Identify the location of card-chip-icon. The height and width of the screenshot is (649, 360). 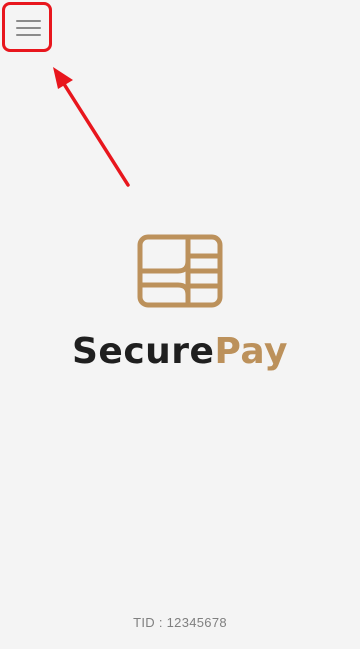
(180, 271).